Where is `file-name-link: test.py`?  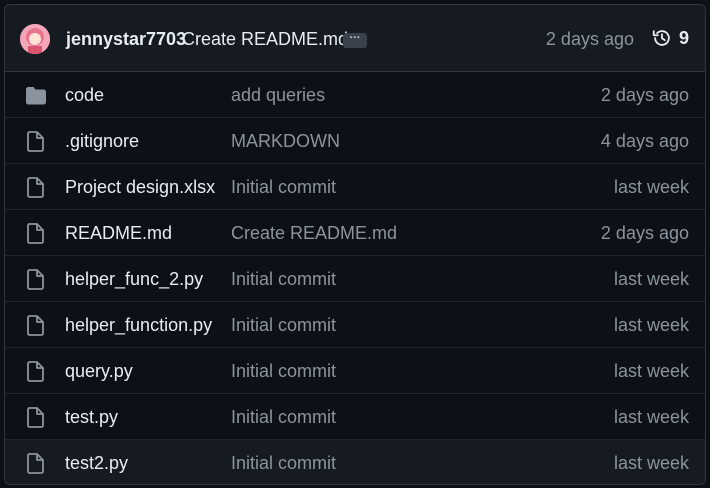 file-name-link: test.py is located at coordinates (91, 417).